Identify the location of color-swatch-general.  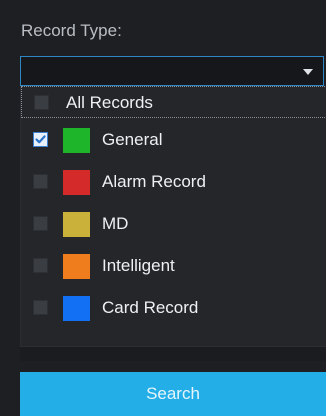
(76, 140).